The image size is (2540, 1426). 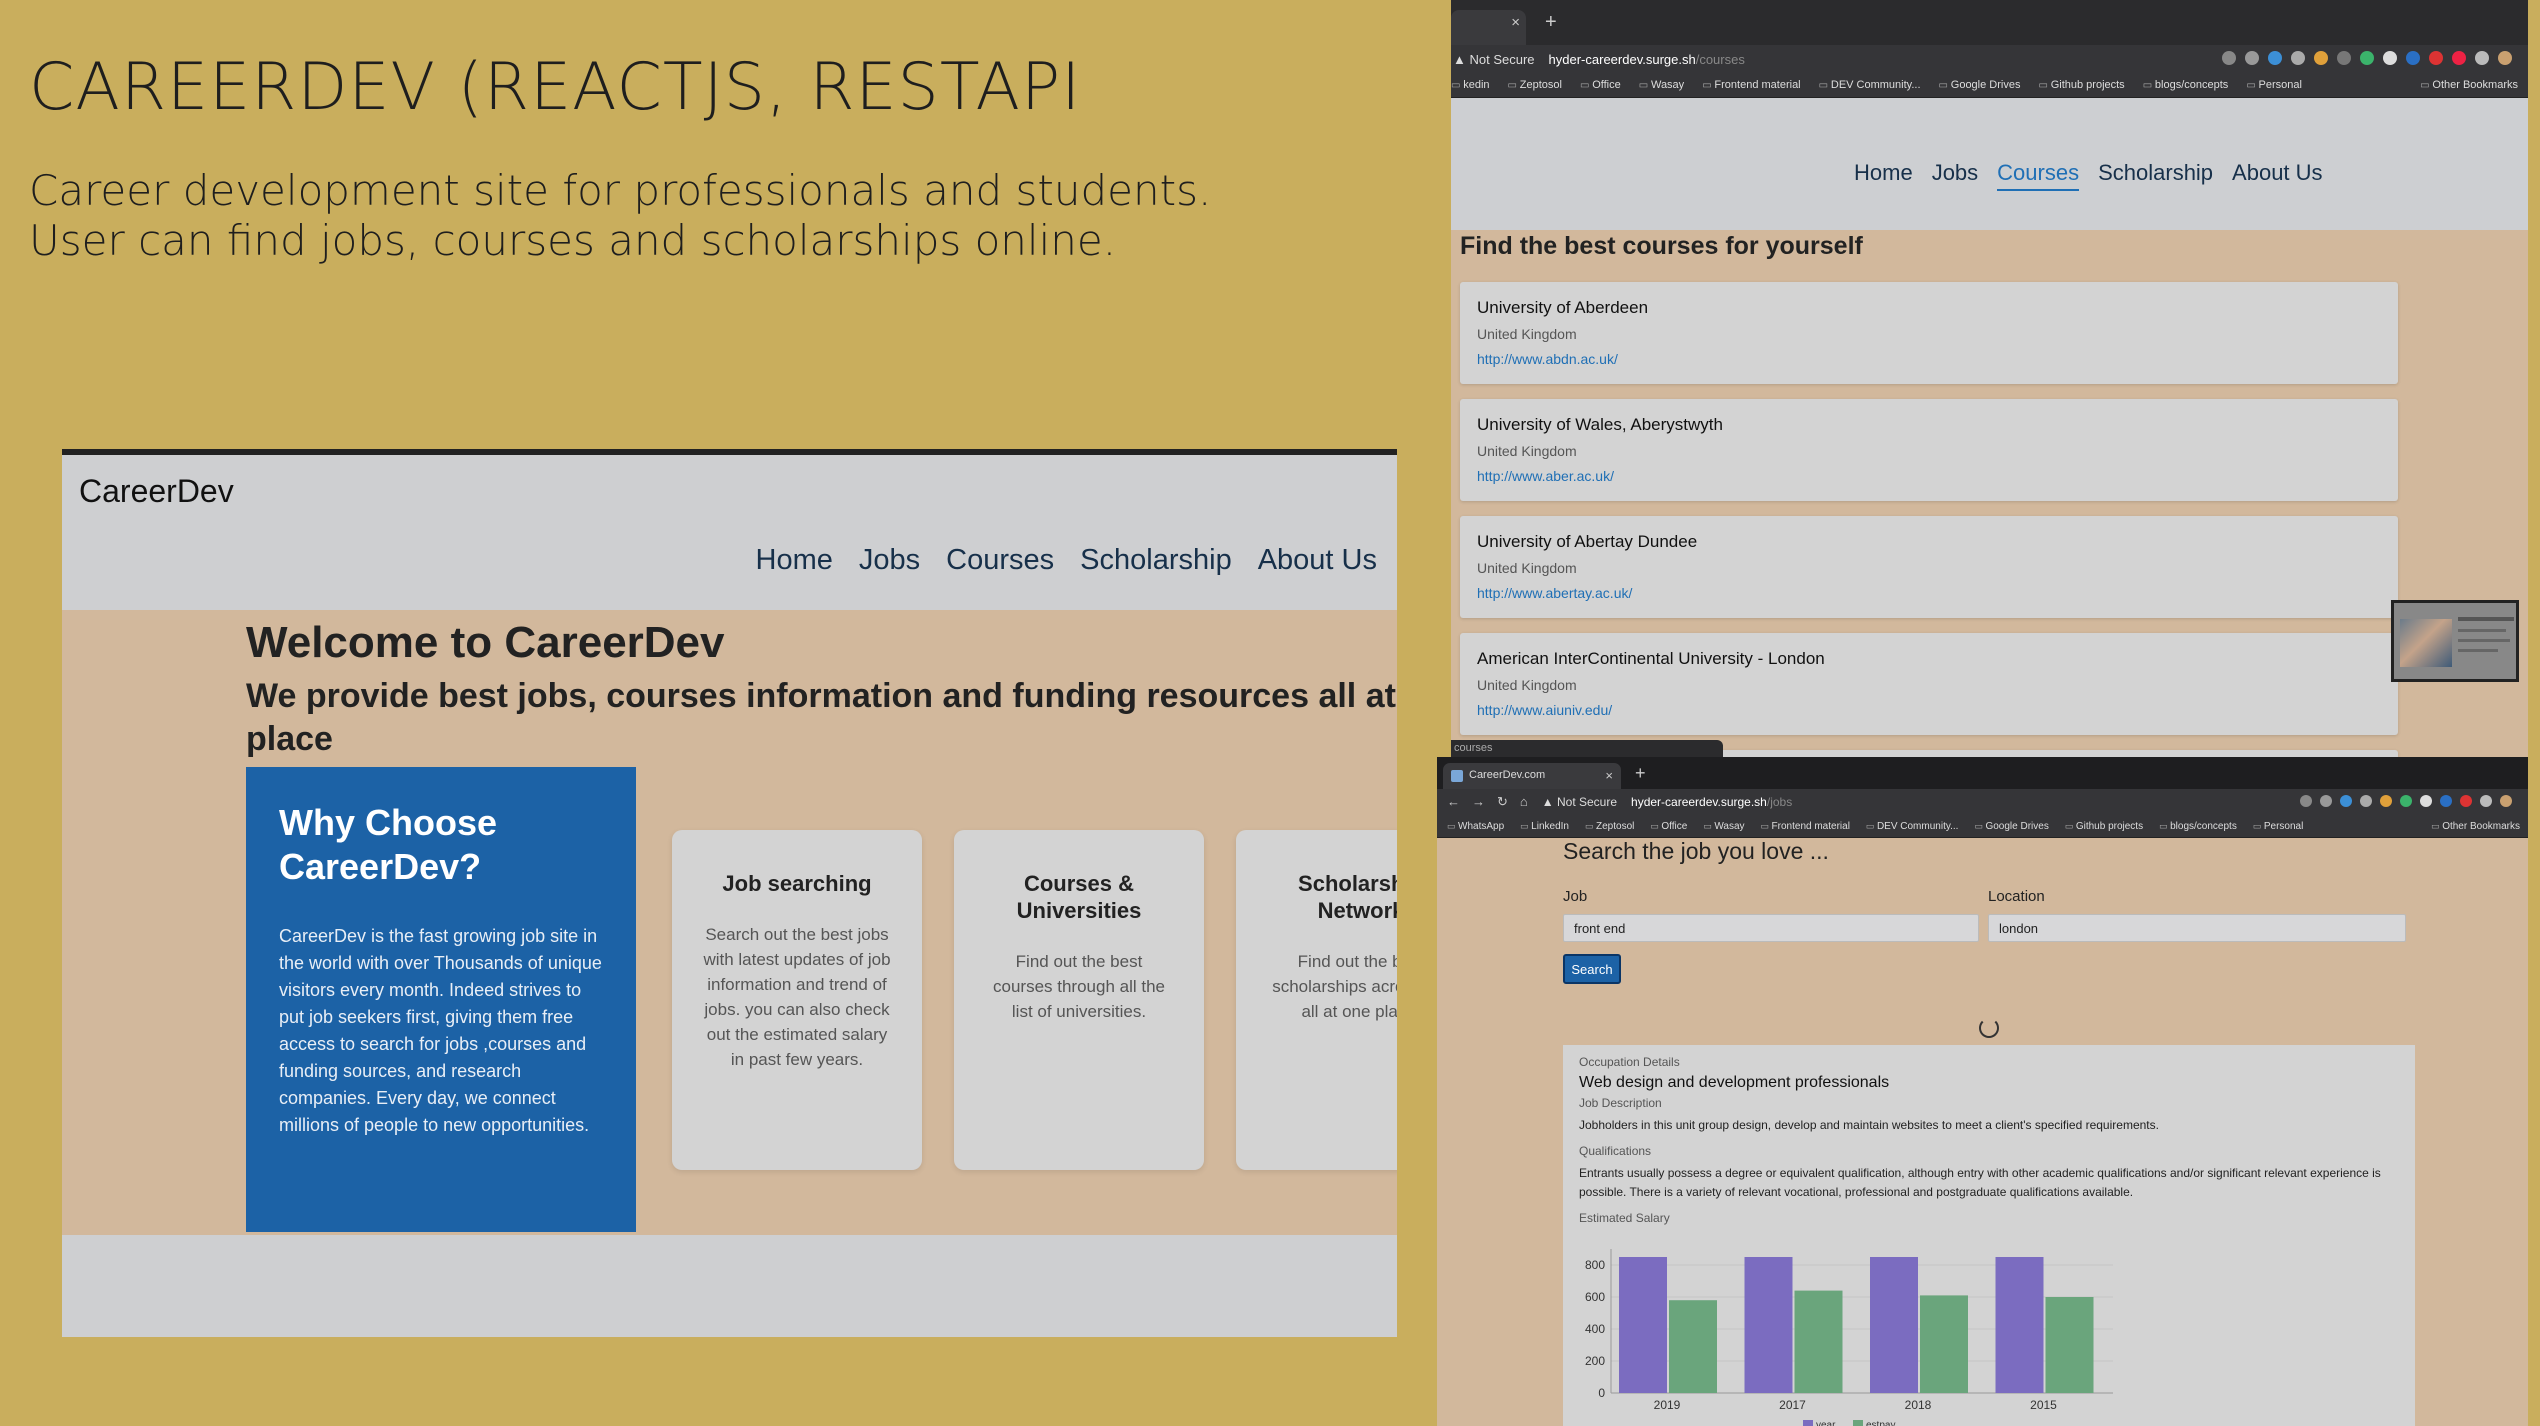 I want to click on y-tick-label: 400, so click(x=1595, y=1329).